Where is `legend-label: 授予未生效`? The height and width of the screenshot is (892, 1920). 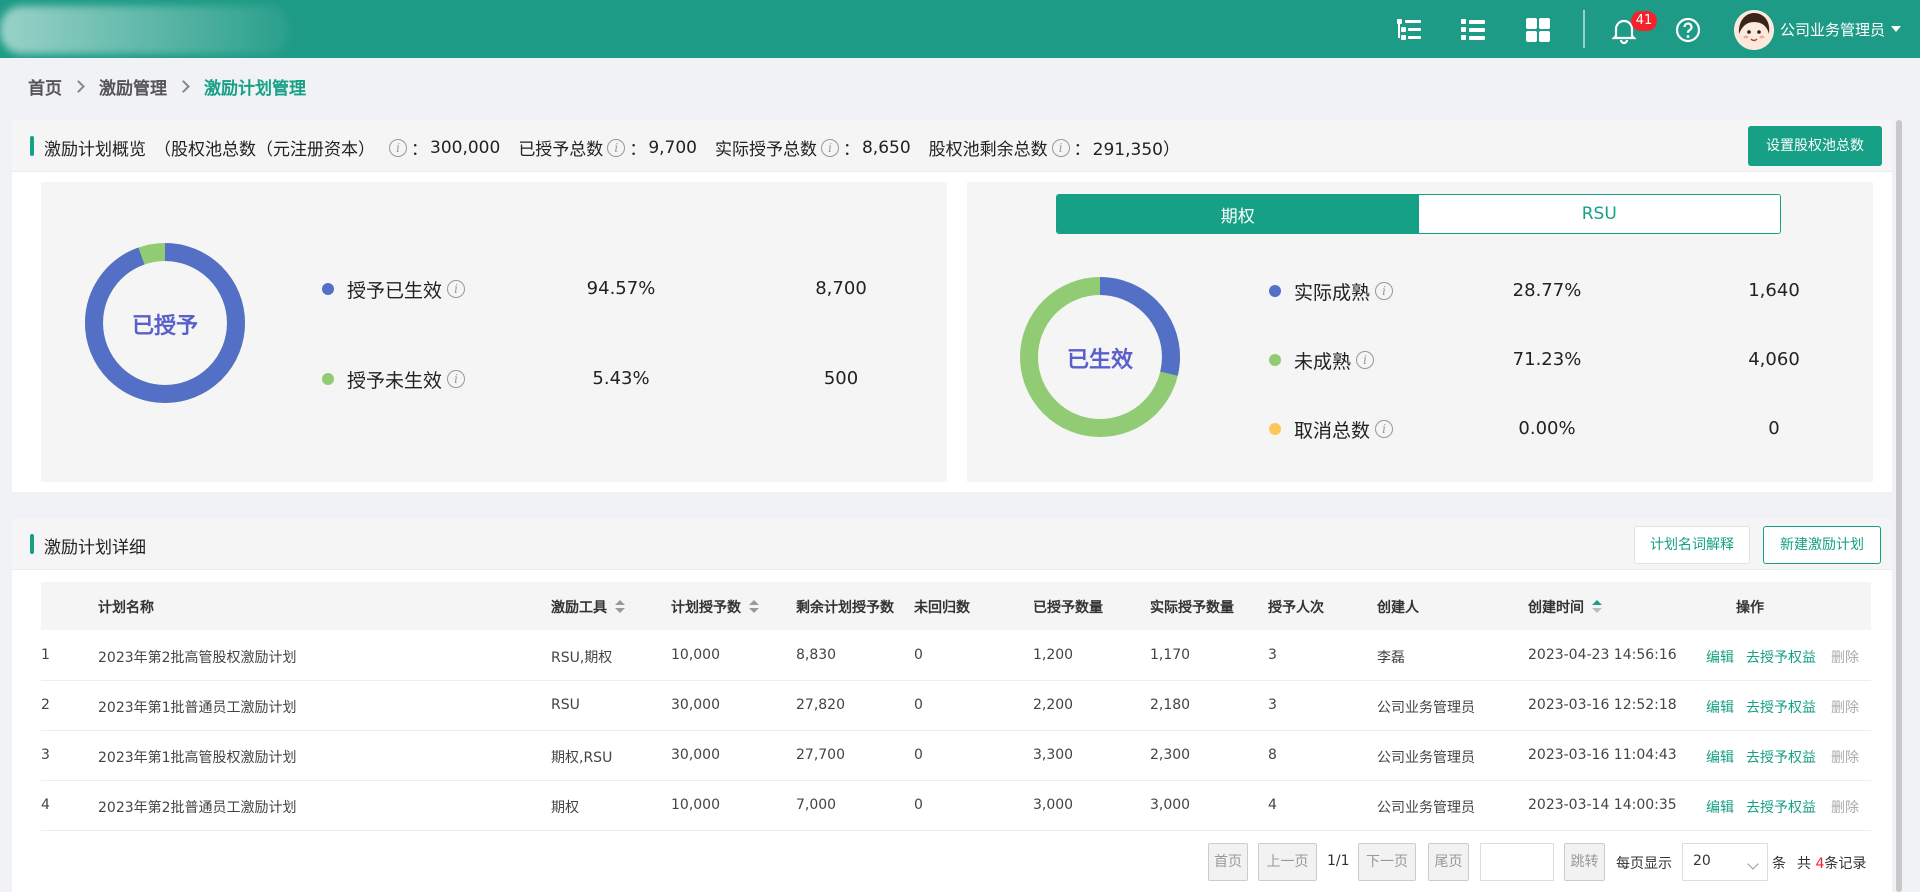 legend-label: 授予未生效 is located at coordinates (395, 380).